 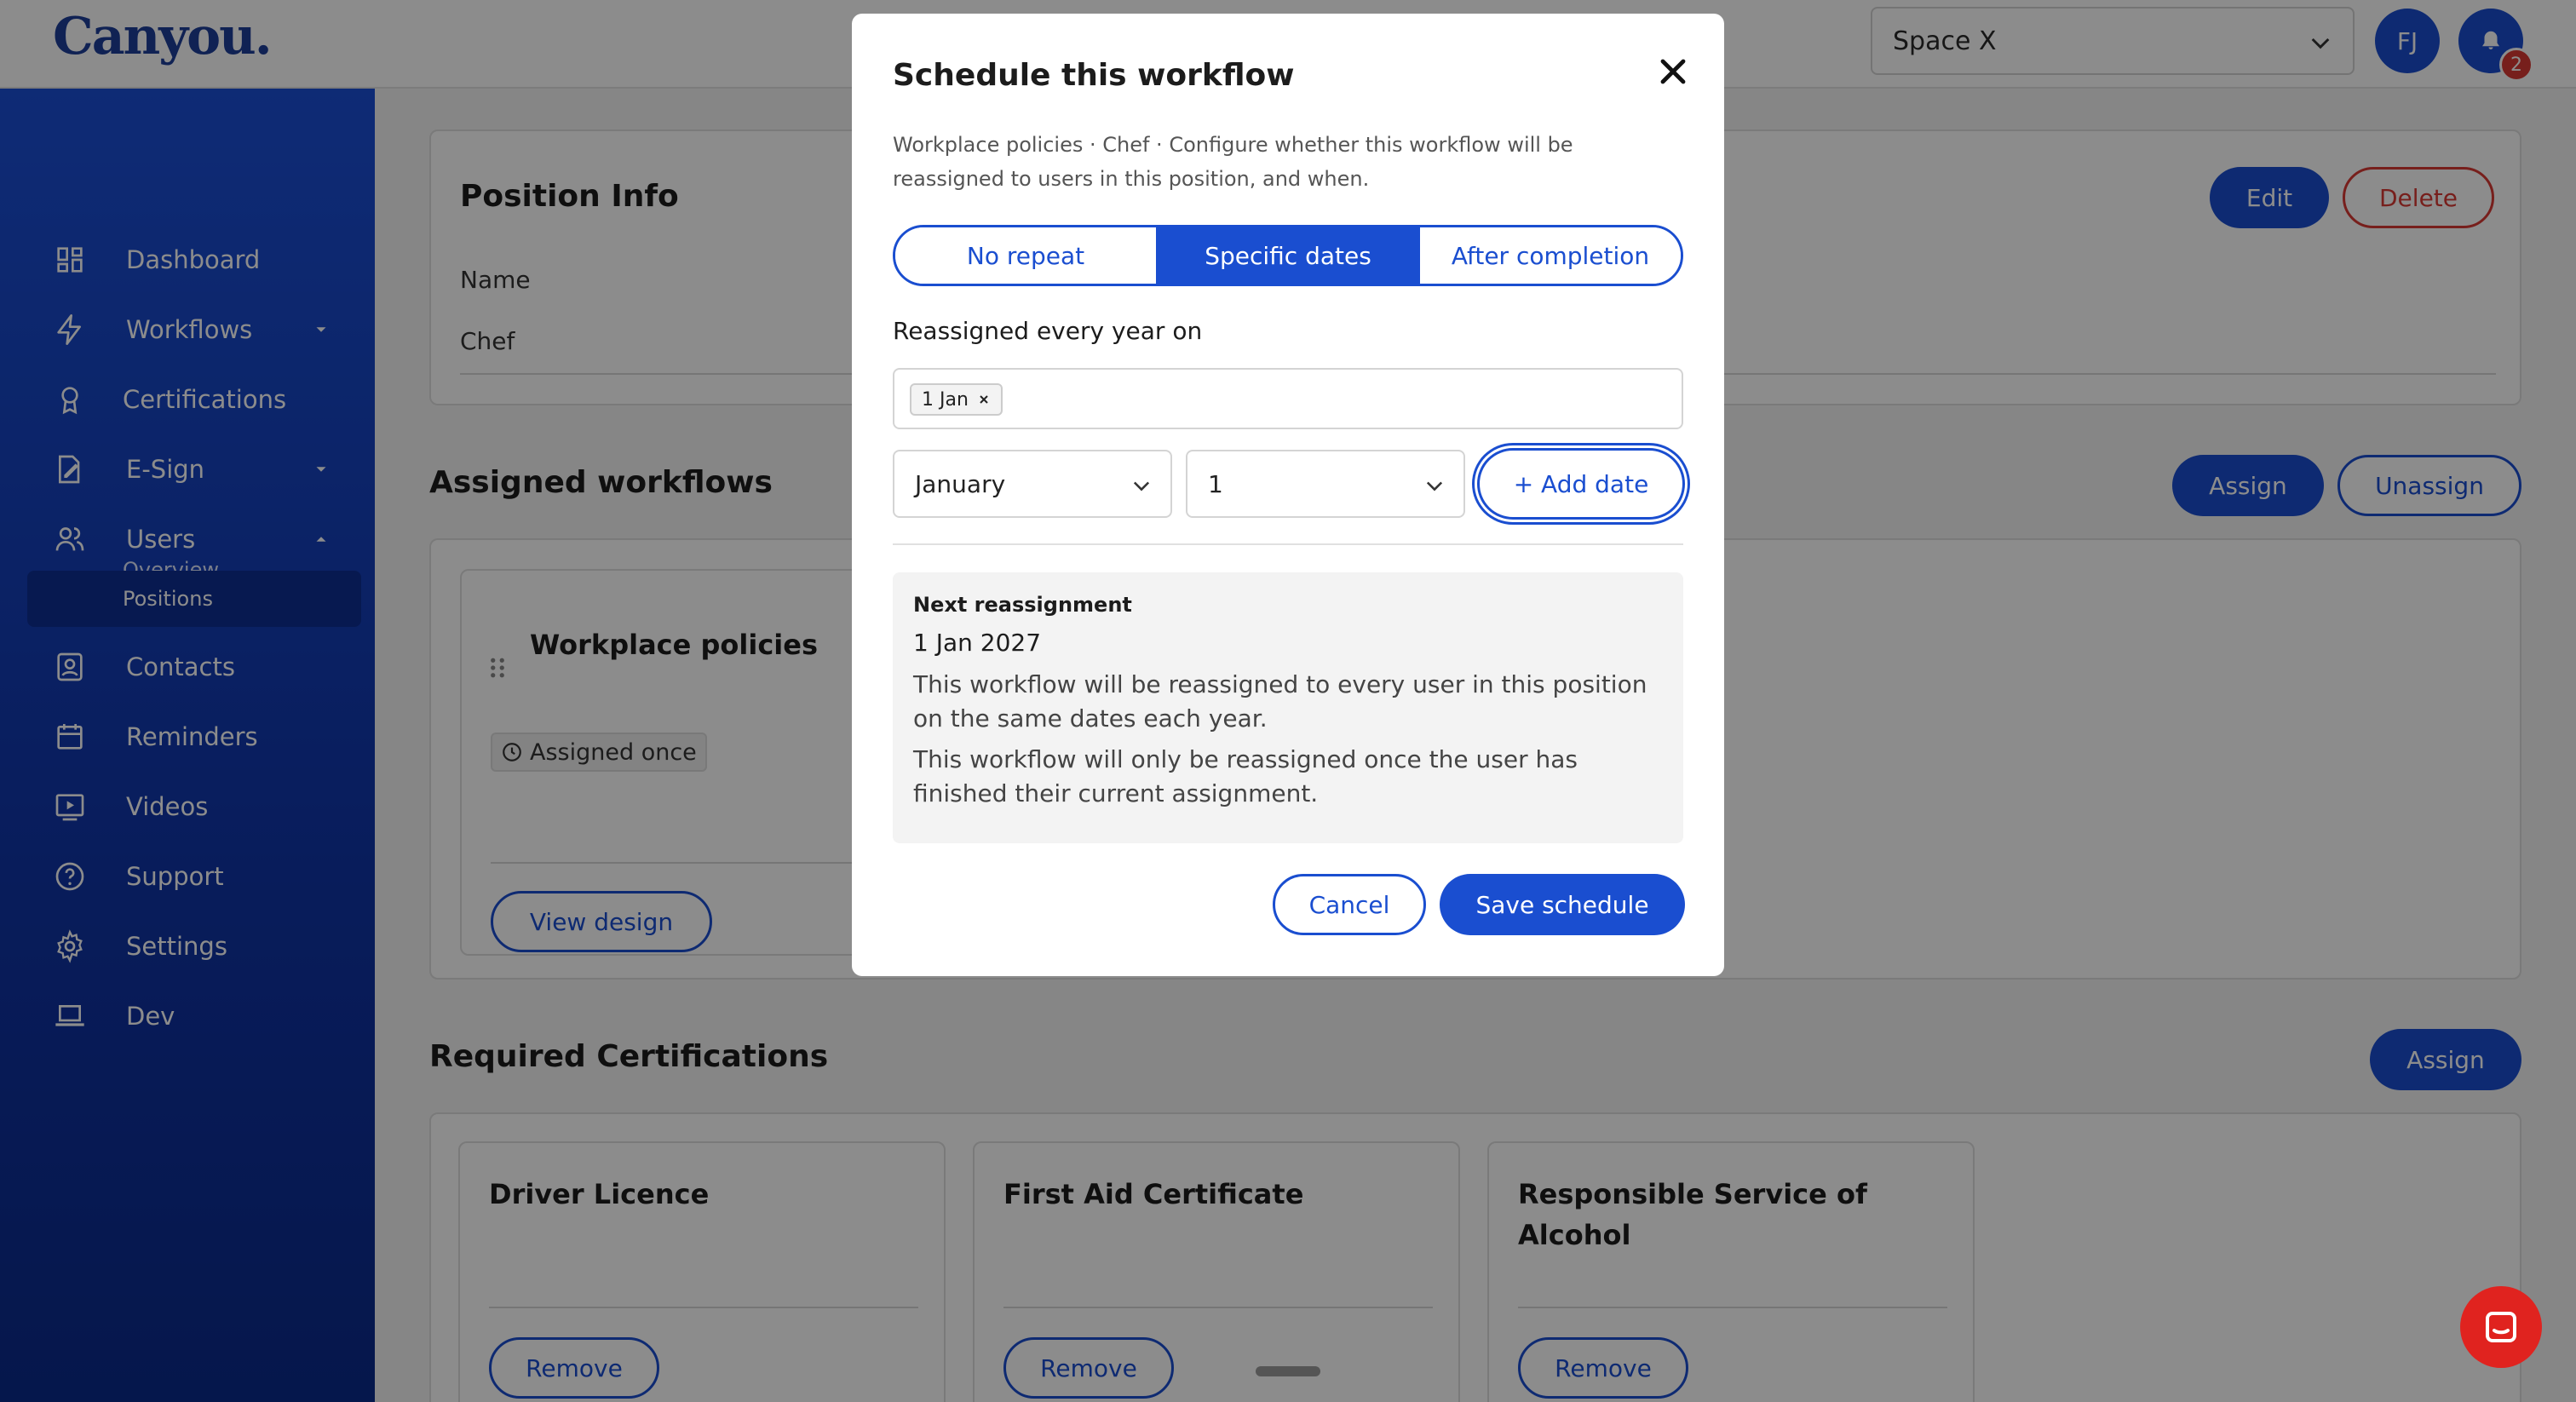 What do you see at coordinates (1581, 484) in the screenshot?
I see `add-date-button: + Add date` at bounding box center [1581, 484].